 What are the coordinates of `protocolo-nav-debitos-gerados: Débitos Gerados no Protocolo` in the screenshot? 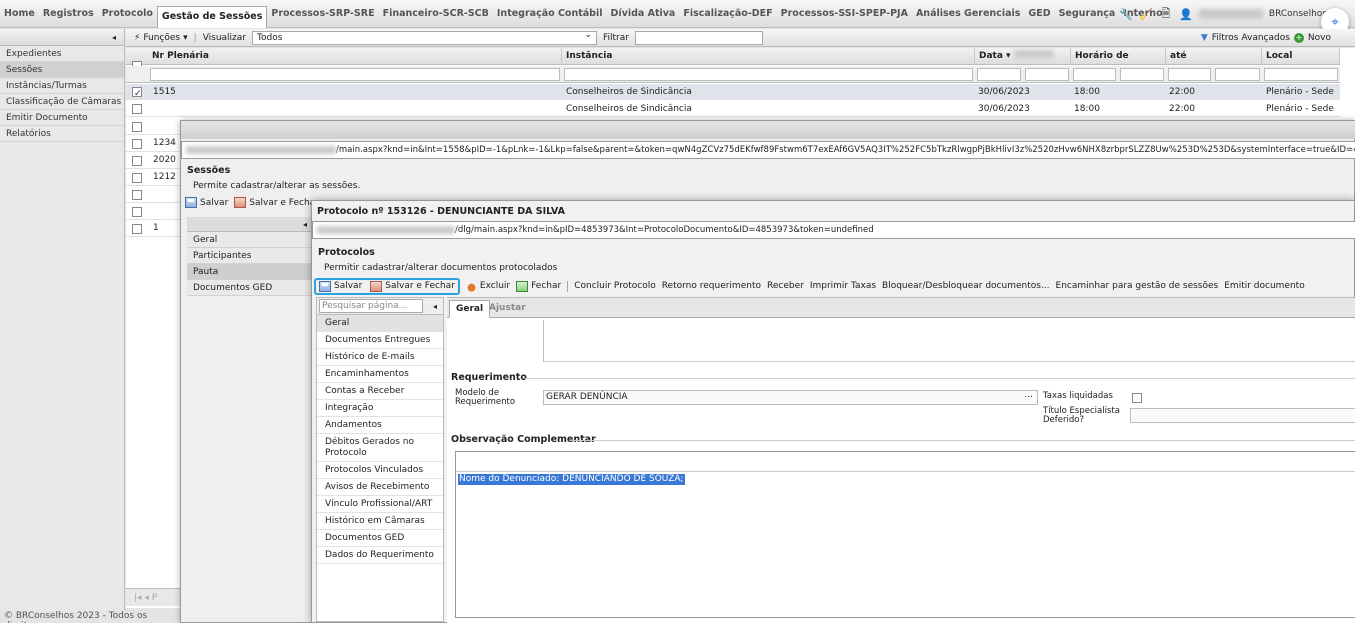 It's located at (380, 448).